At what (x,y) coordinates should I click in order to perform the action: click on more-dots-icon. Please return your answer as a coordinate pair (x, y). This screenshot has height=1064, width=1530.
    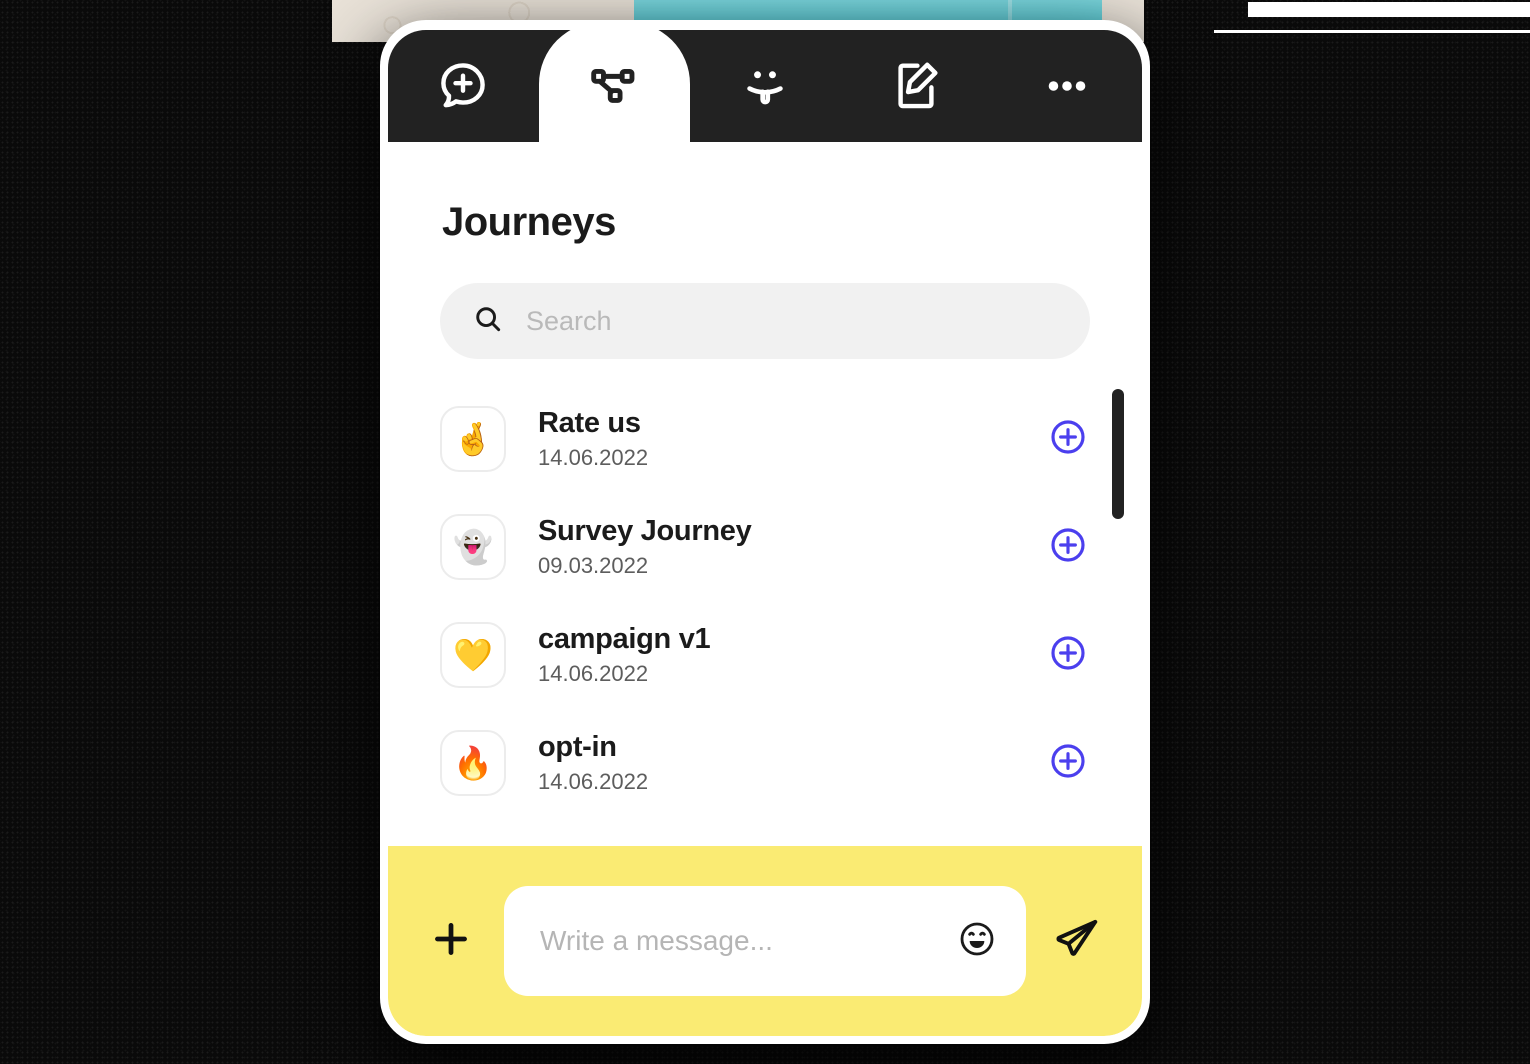
    Looking at the image, I should click on (1067, 86).